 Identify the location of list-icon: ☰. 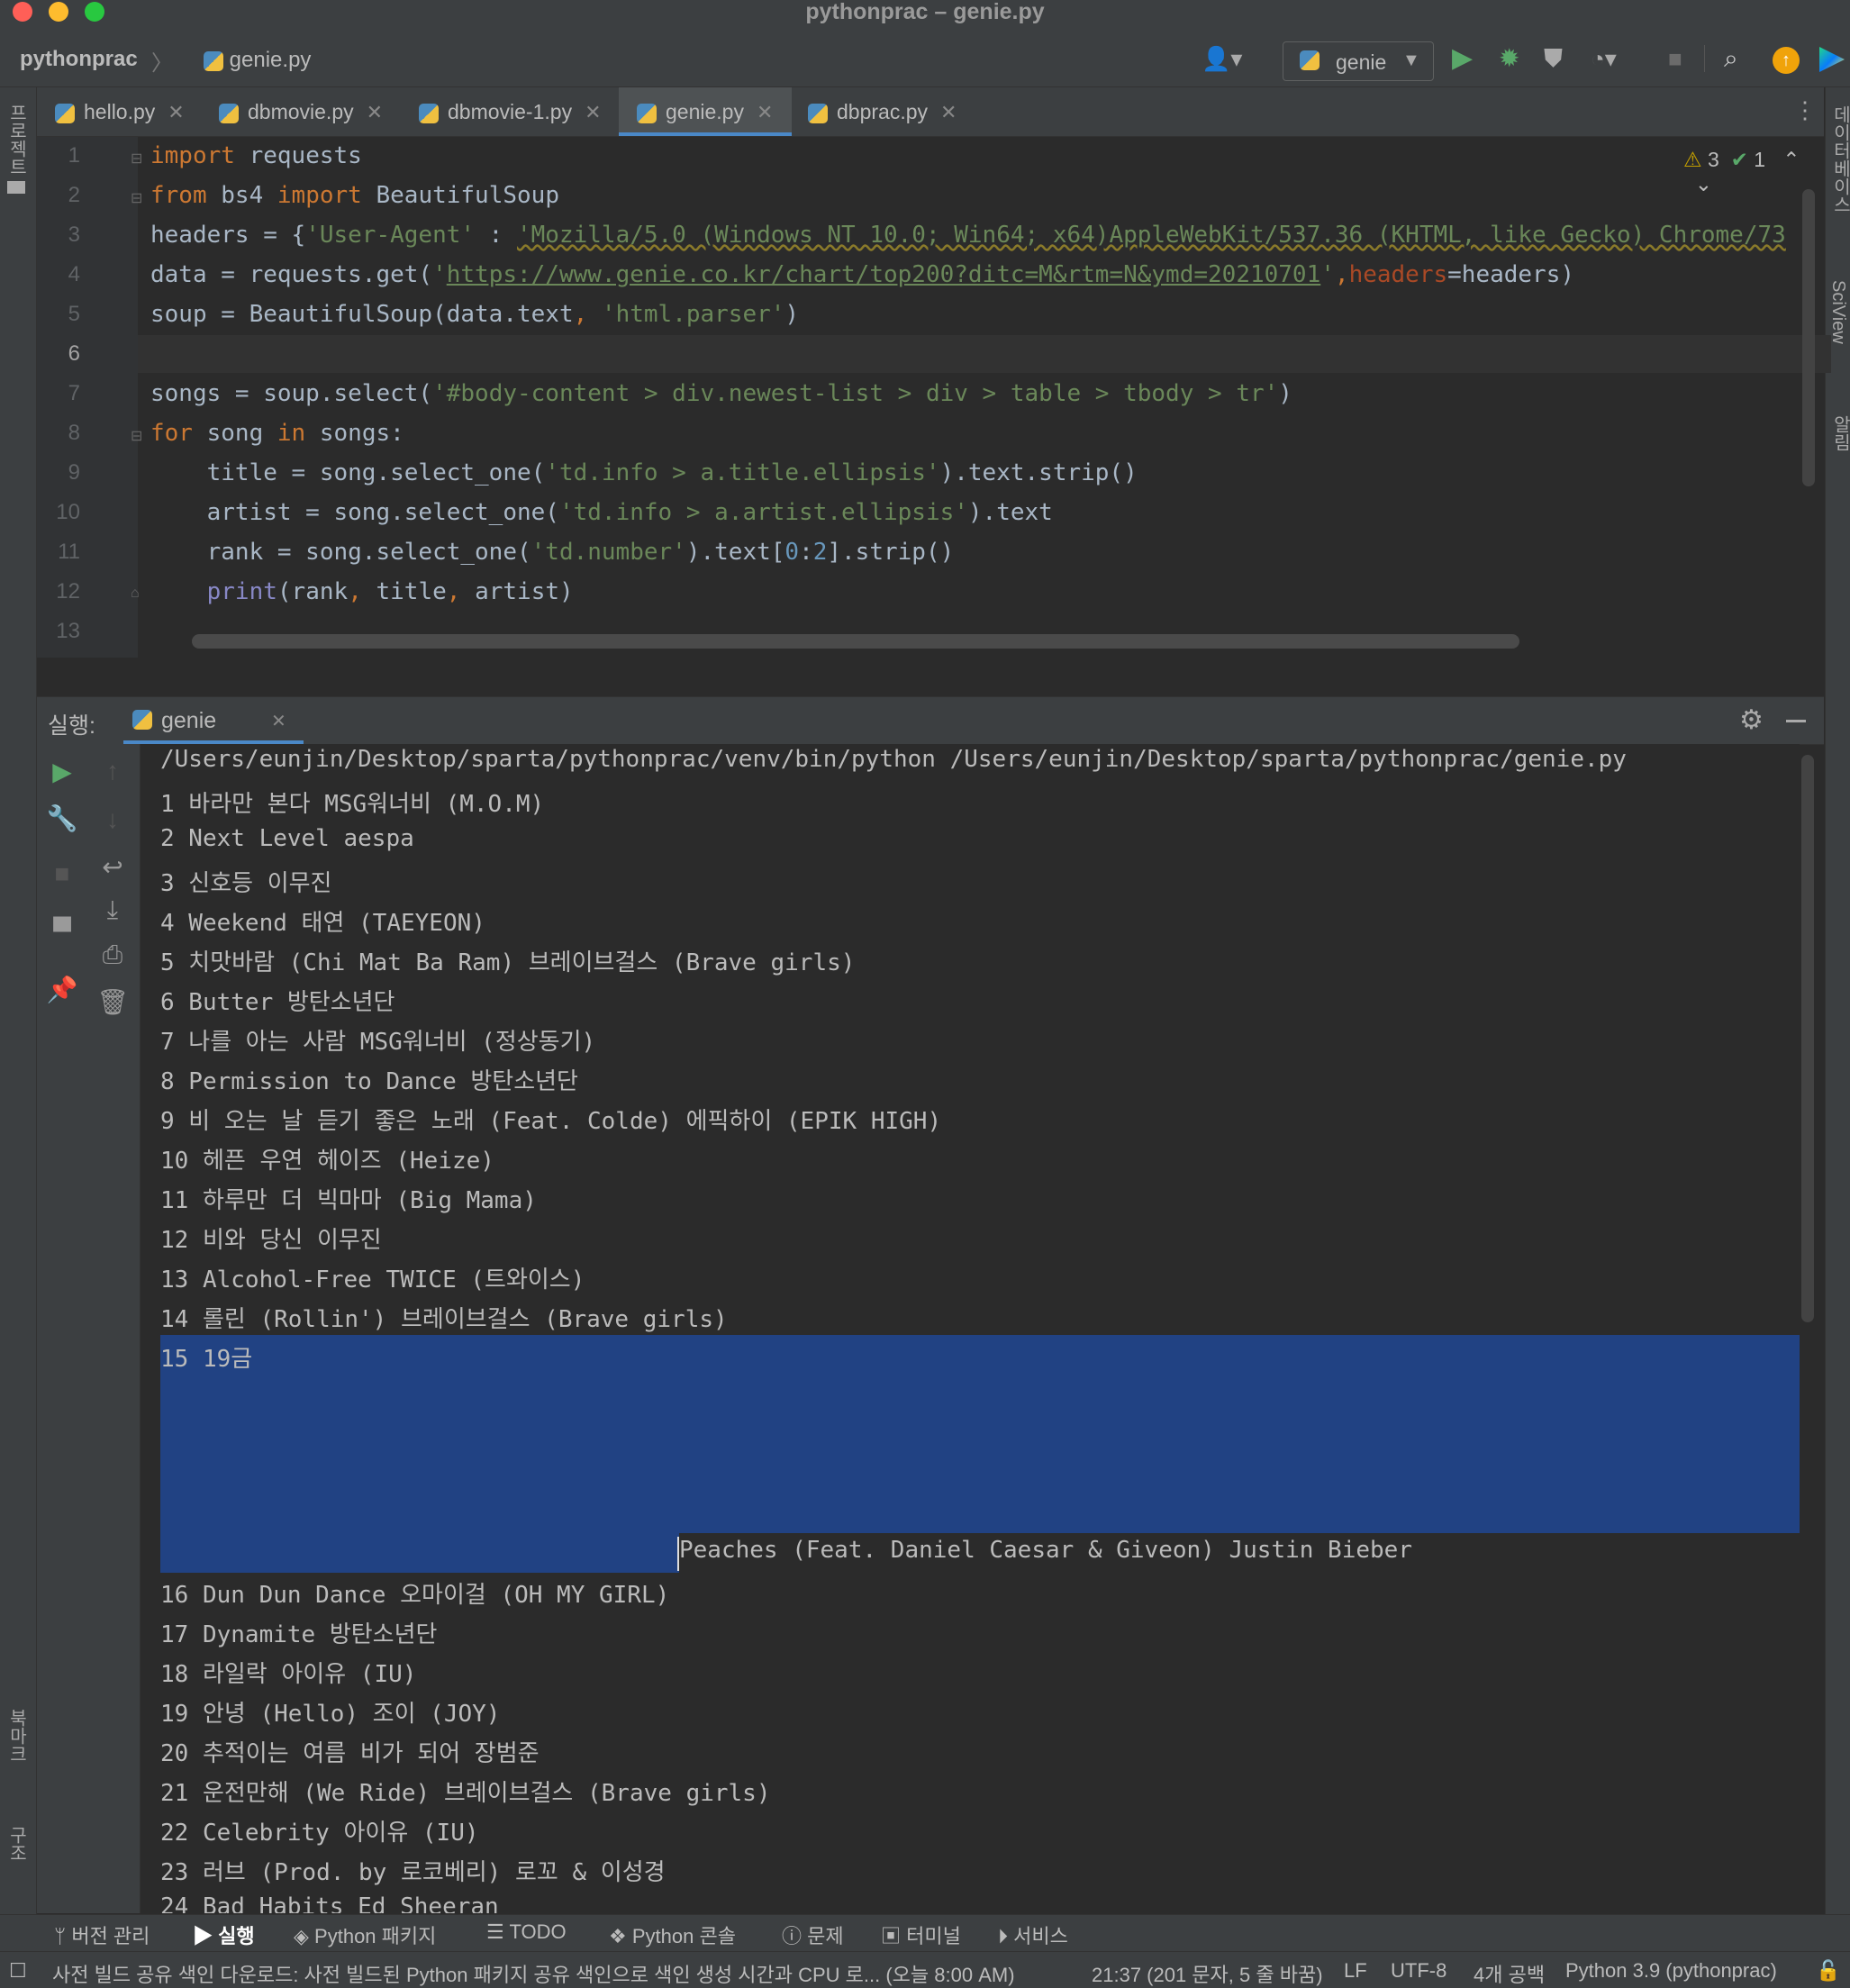
(495, 1932).